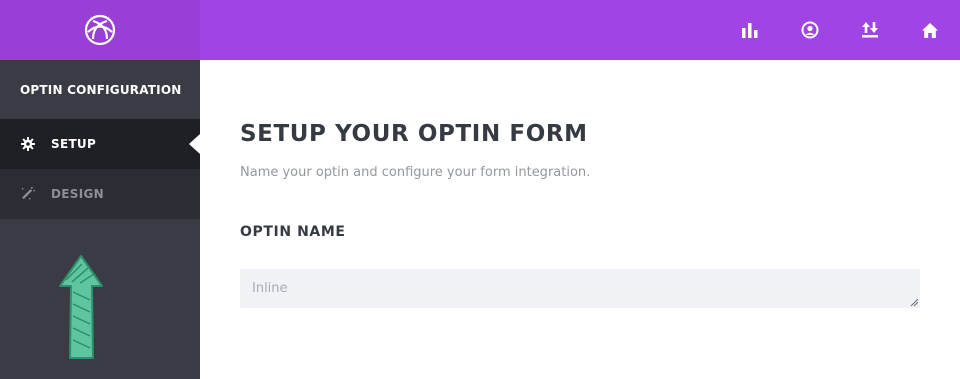 The image size is (960, 379). Describe the element at coordinates (810, 30) in the screenshot. I see `user-circle-icon` at that location.